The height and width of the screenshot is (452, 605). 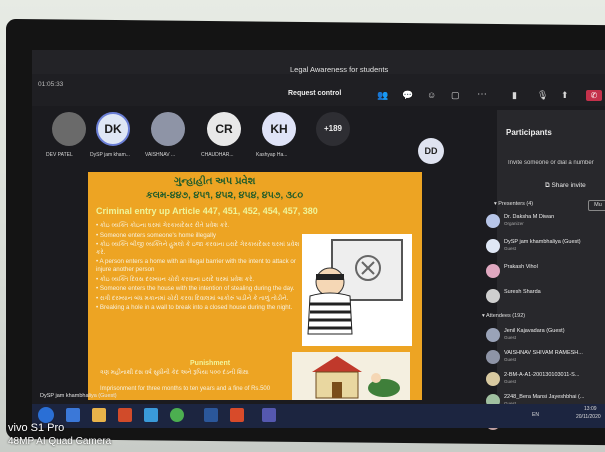 I want to click on participant-avatar: DK, so click(x=113, y=129).